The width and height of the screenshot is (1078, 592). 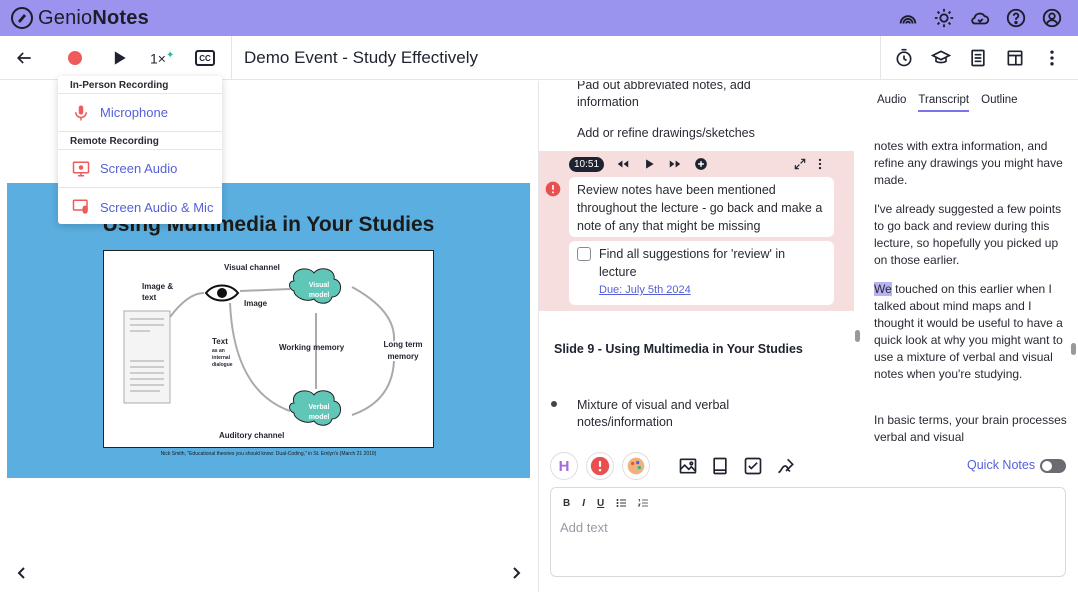 I want to click on transcript-tabs: Audio Transcript Outline, so click(x=947, y=103).